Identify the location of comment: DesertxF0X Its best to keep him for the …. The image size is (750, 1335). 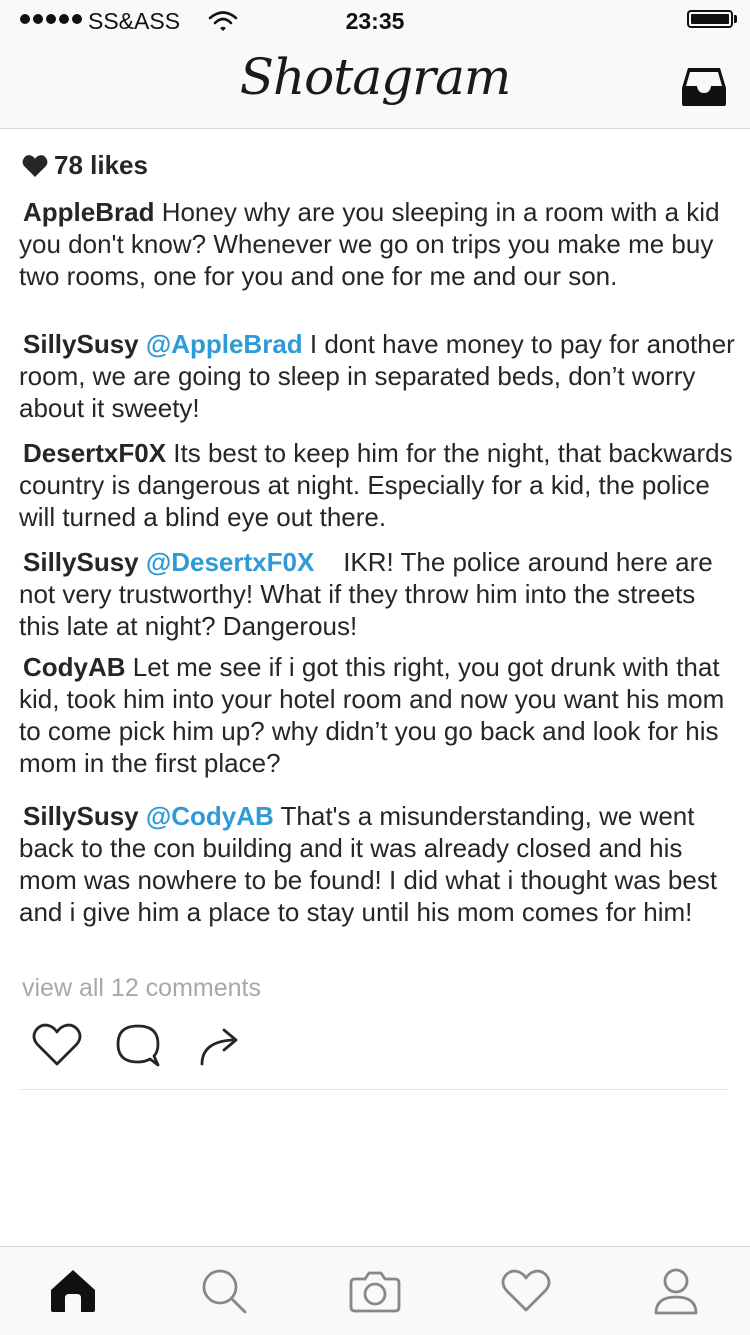
(379, 485).